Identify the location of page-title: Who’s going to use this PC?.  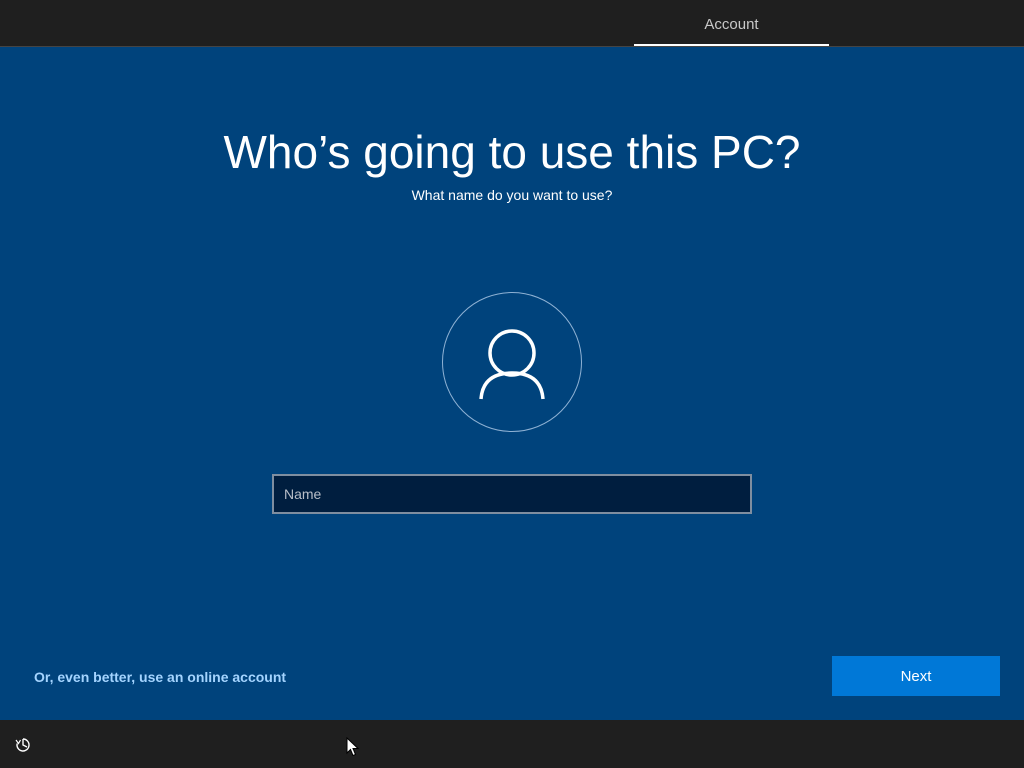
(512, 152).